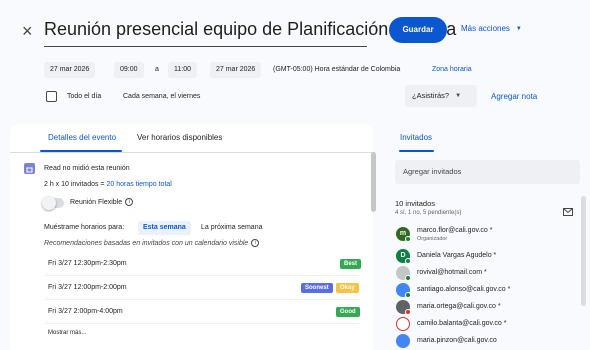 Image resolution: width=590 pixels, height=350 pixels. I want to click on guest-email: camilo.balanta@cali.gov.co *, so click(461, 324).